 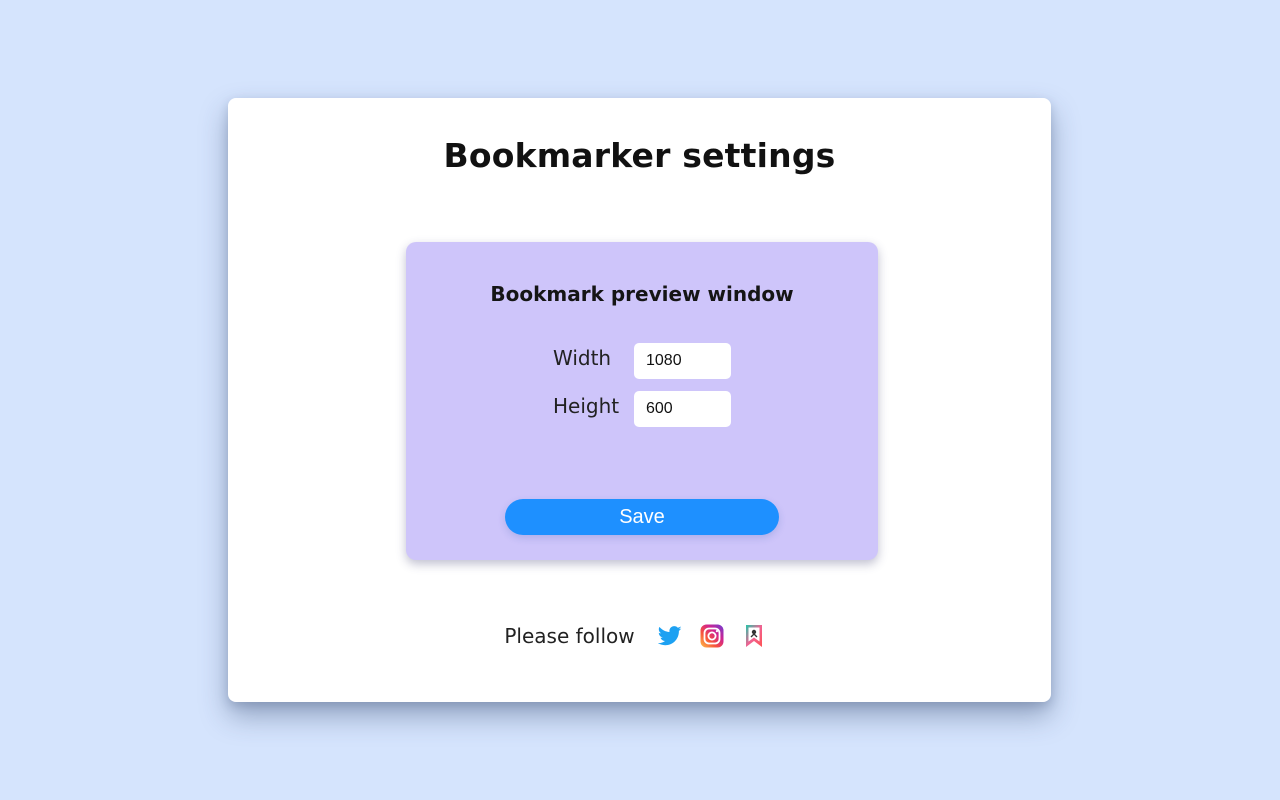 I want to click on page-title: Bookmarker settings, so click(x=639, y=155).